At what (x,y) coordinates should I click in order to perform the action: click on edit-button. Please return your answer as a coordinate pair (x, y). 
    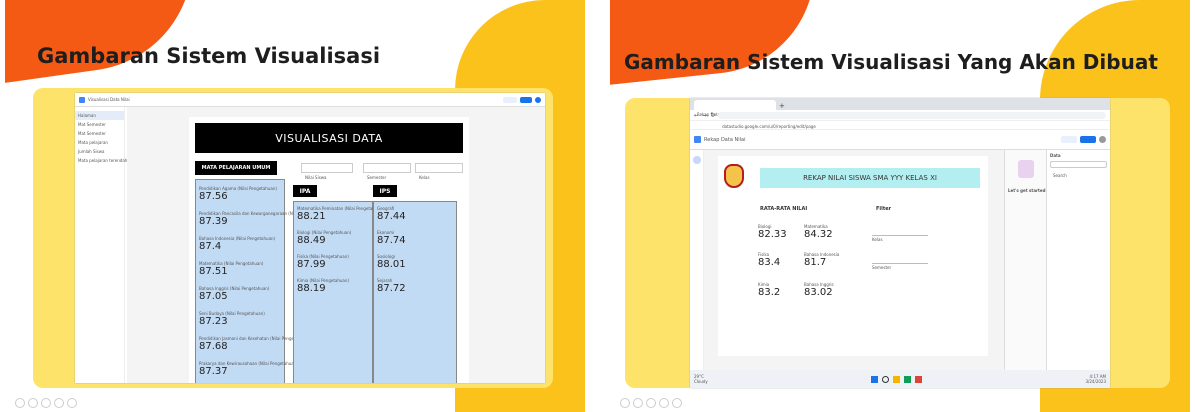
    Looking at the image, I should click on (526, 99).